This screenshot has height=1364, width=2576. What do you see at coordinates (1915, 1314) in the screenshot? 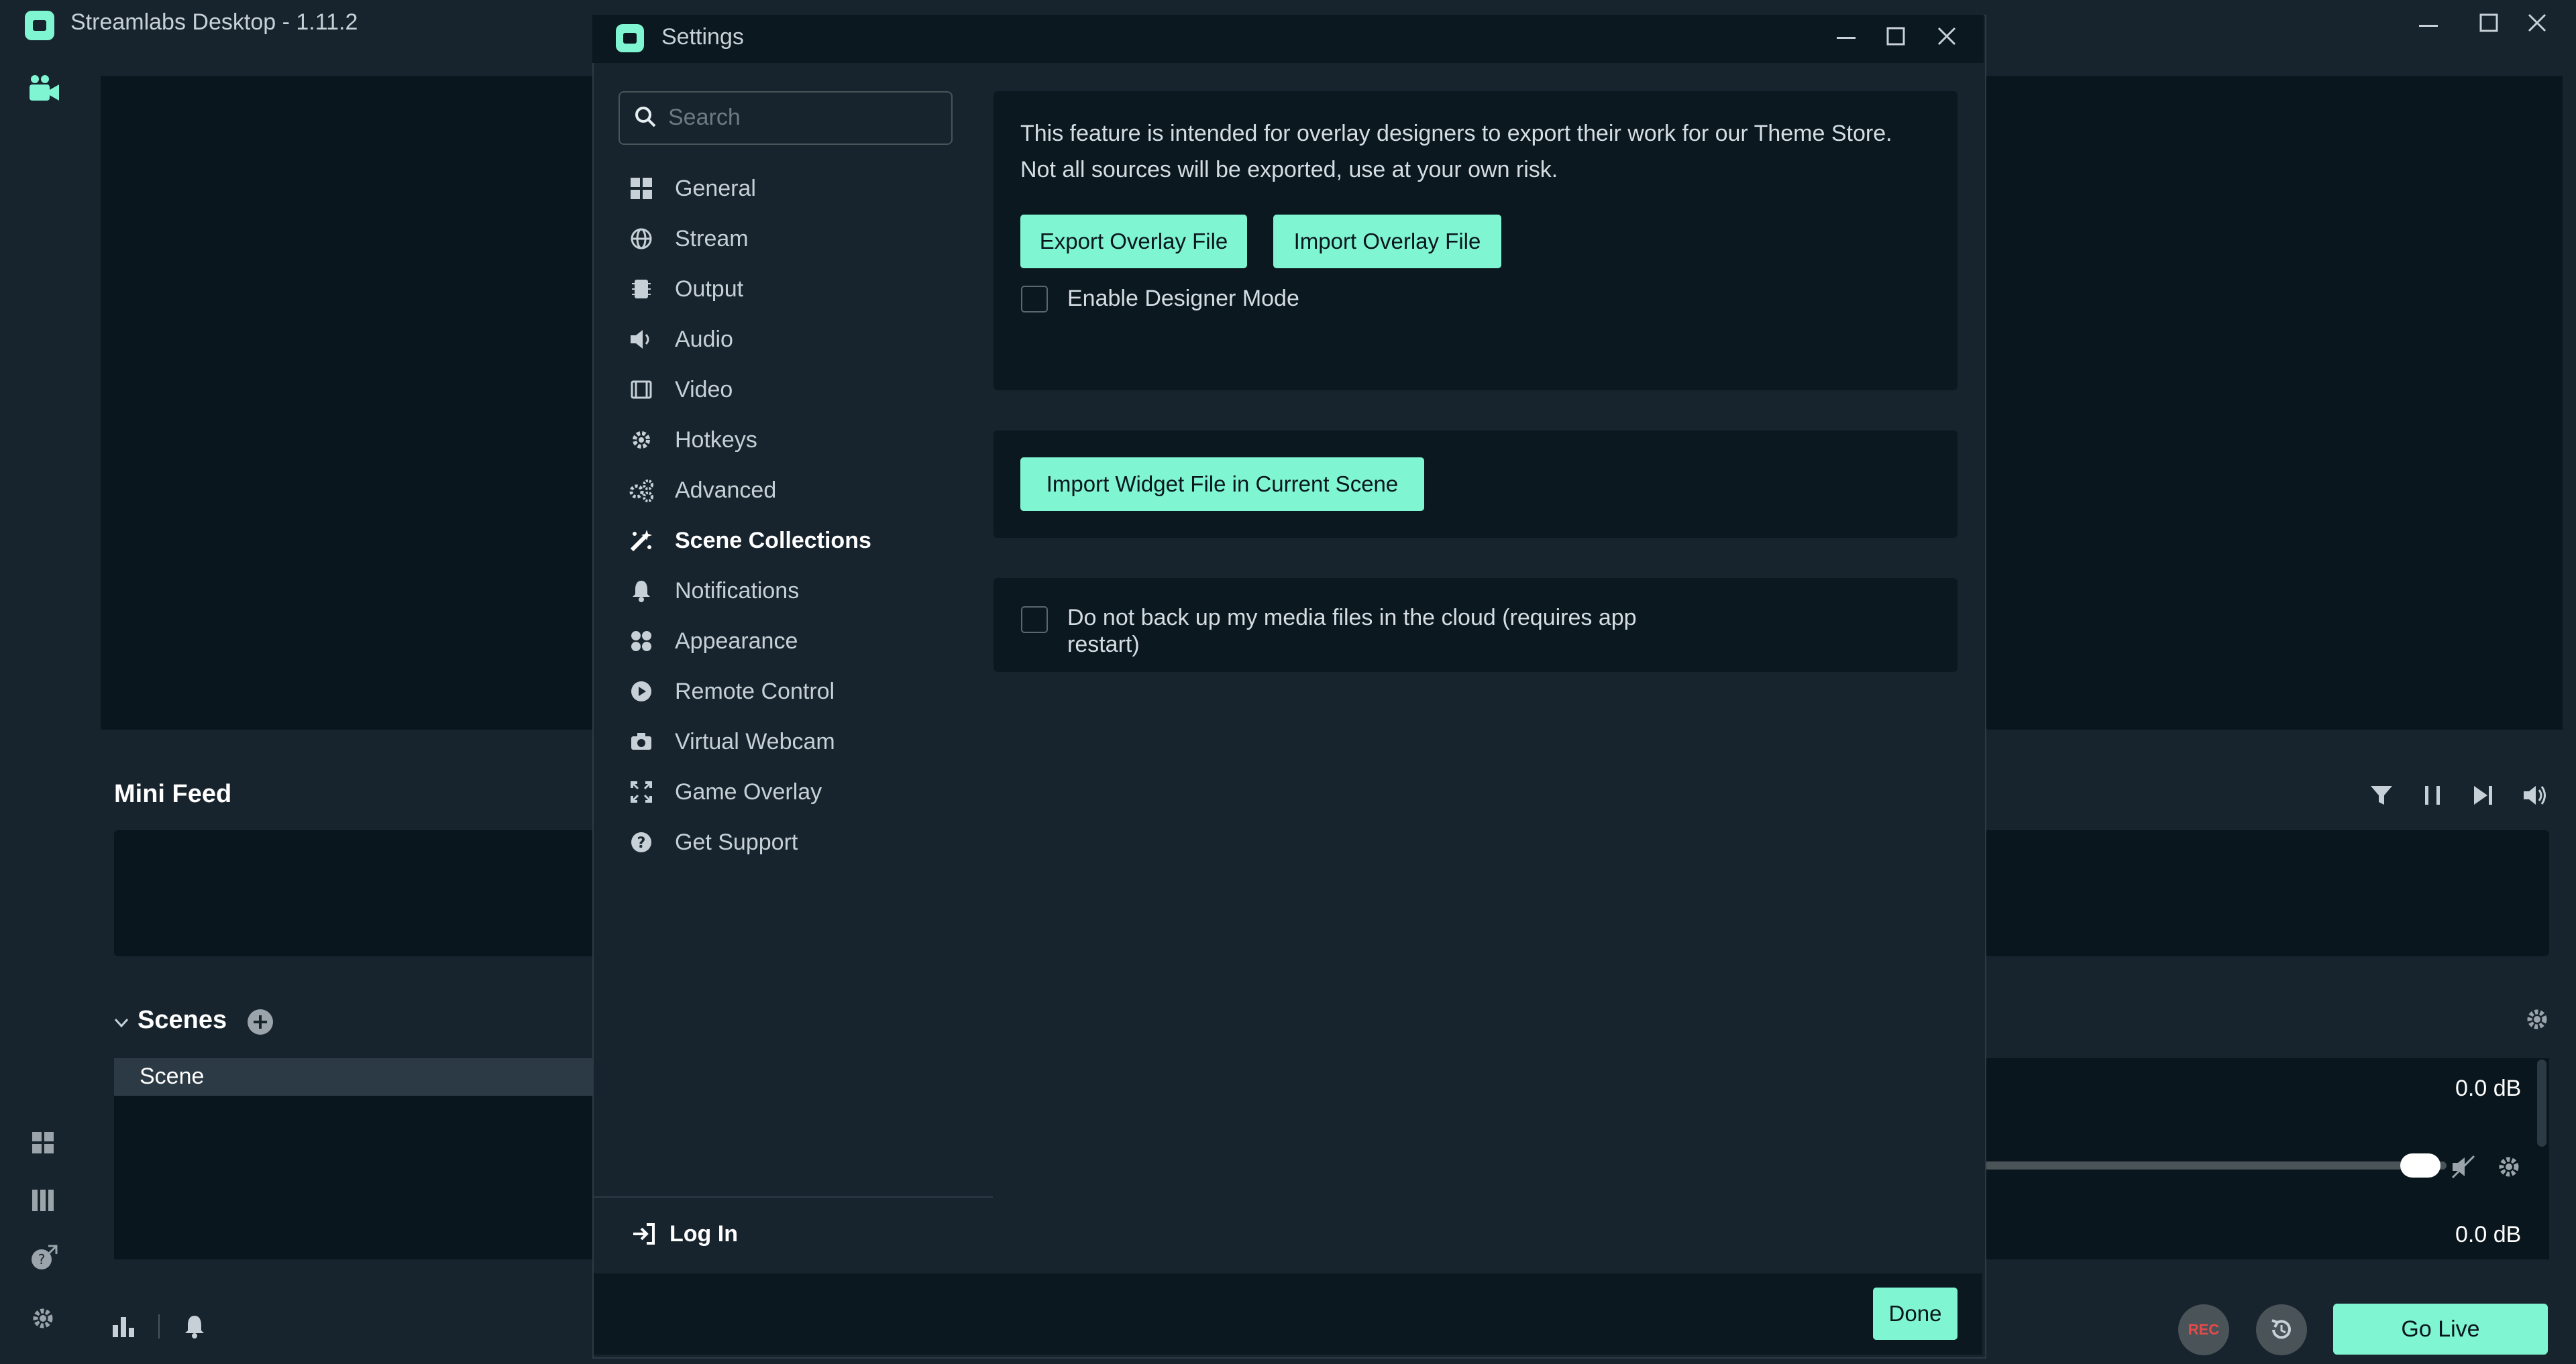
I see `done-button: Done` at bounding box center [1915, 1314].